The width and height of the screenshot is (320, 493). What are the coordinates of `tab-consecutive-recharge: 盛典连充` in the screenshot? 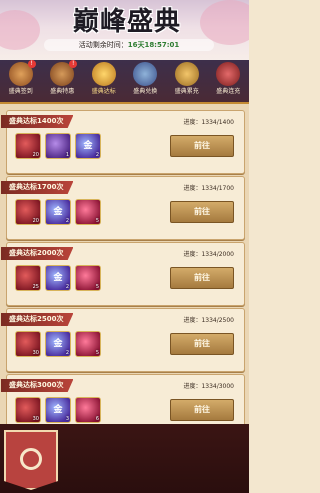 It's located at (228, 81).